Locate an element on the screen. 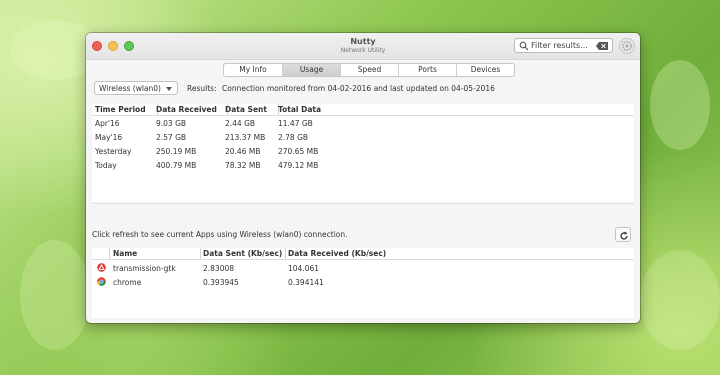 Image resolution: width=720 pixels, height=375 pixels. cell-time-period: Today is located at coordinates (106, 165).